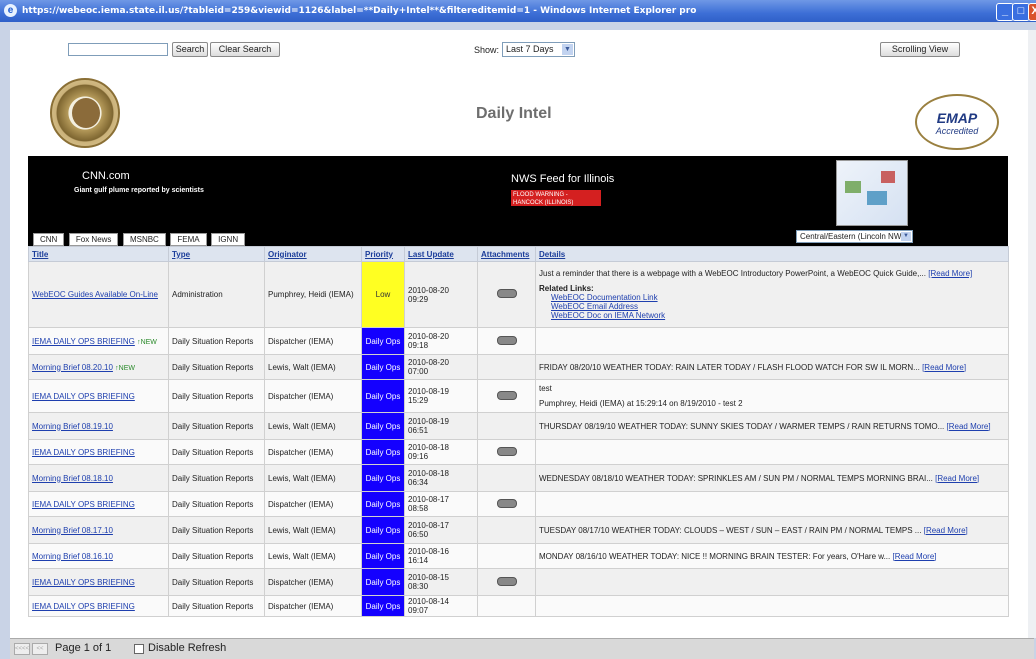 This screenshot has height=659, width=1036. I want to click on show-filter-select: Last 7 Days ▼, so click(538, 49).